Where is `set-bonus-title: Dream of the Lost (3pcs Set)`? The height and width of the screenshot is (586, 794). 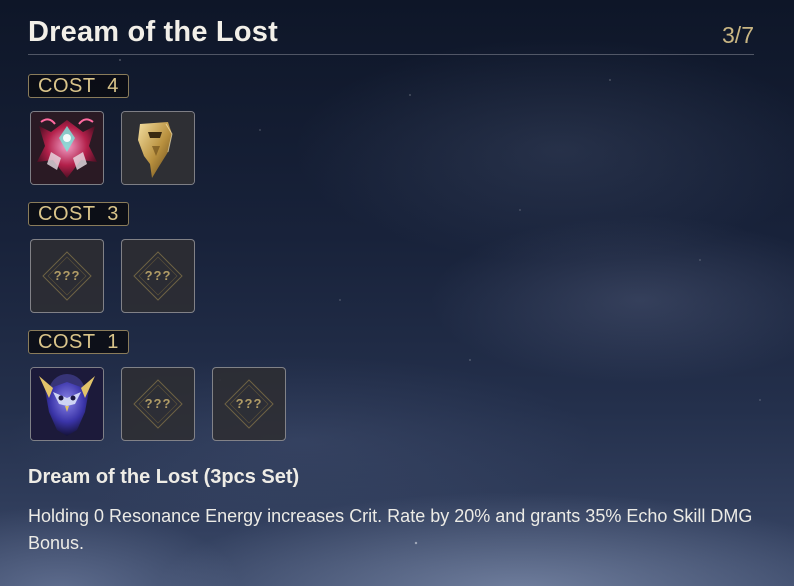
set-bonus-title: Dream of the Lost (3pcs Set) is located at coordinates (164, 477).